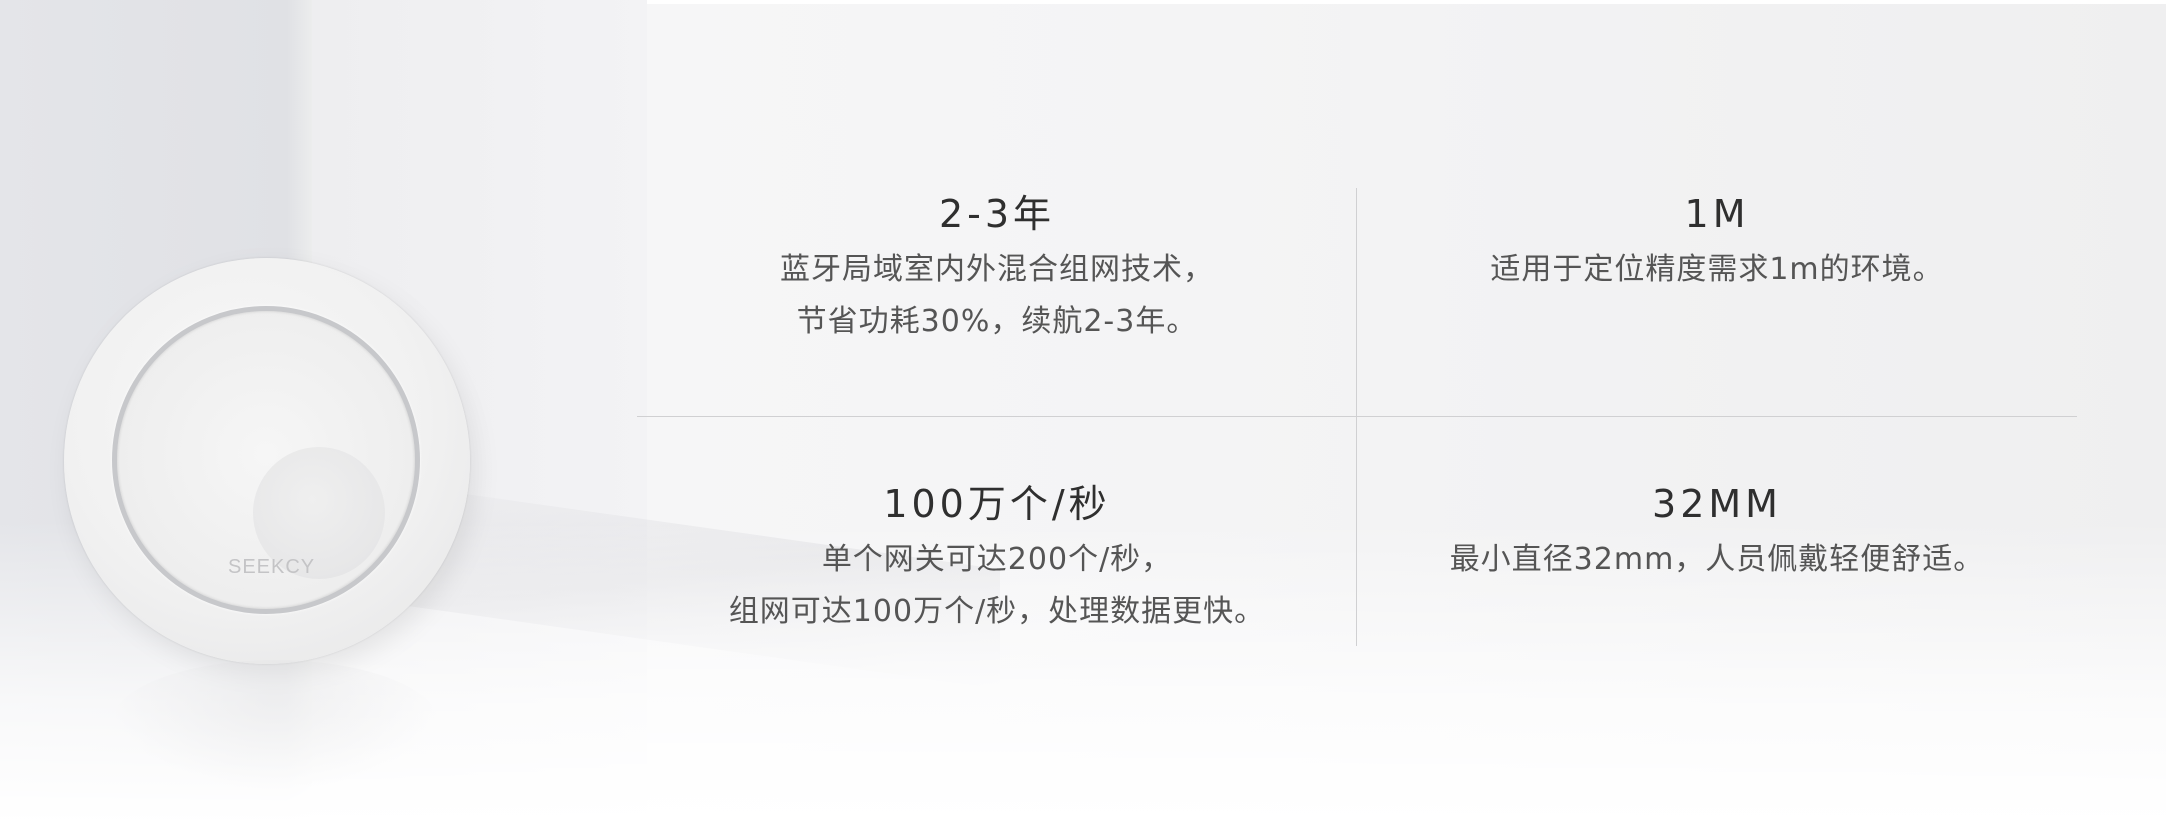 The image size is (2166, 824). Describe the element at coordinates (272, 567) in the screenshot. I see `beacon-device-logo: SEEKCY` at that location.